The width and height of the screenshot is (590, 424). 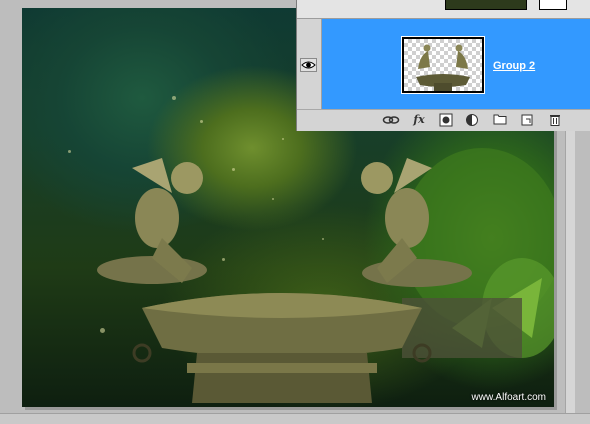 What do you see at coordinates (500, 120) in the screenshot?
I see `new-group-icon` at bounding box center [500, 120].